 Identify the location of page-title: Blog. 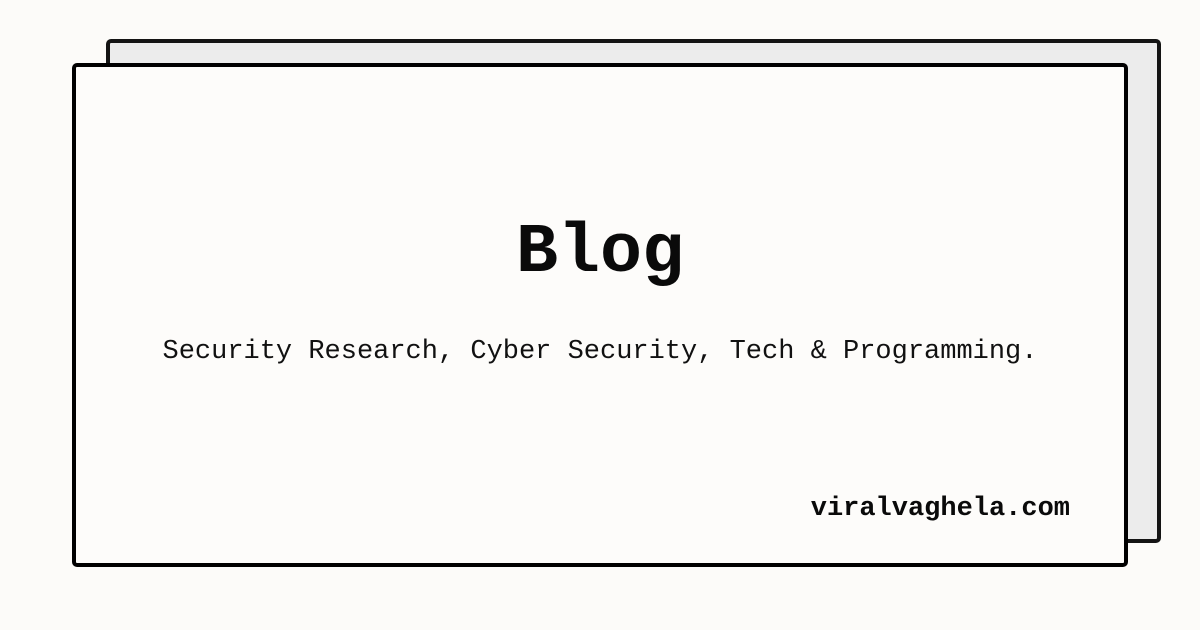
(600, 253).